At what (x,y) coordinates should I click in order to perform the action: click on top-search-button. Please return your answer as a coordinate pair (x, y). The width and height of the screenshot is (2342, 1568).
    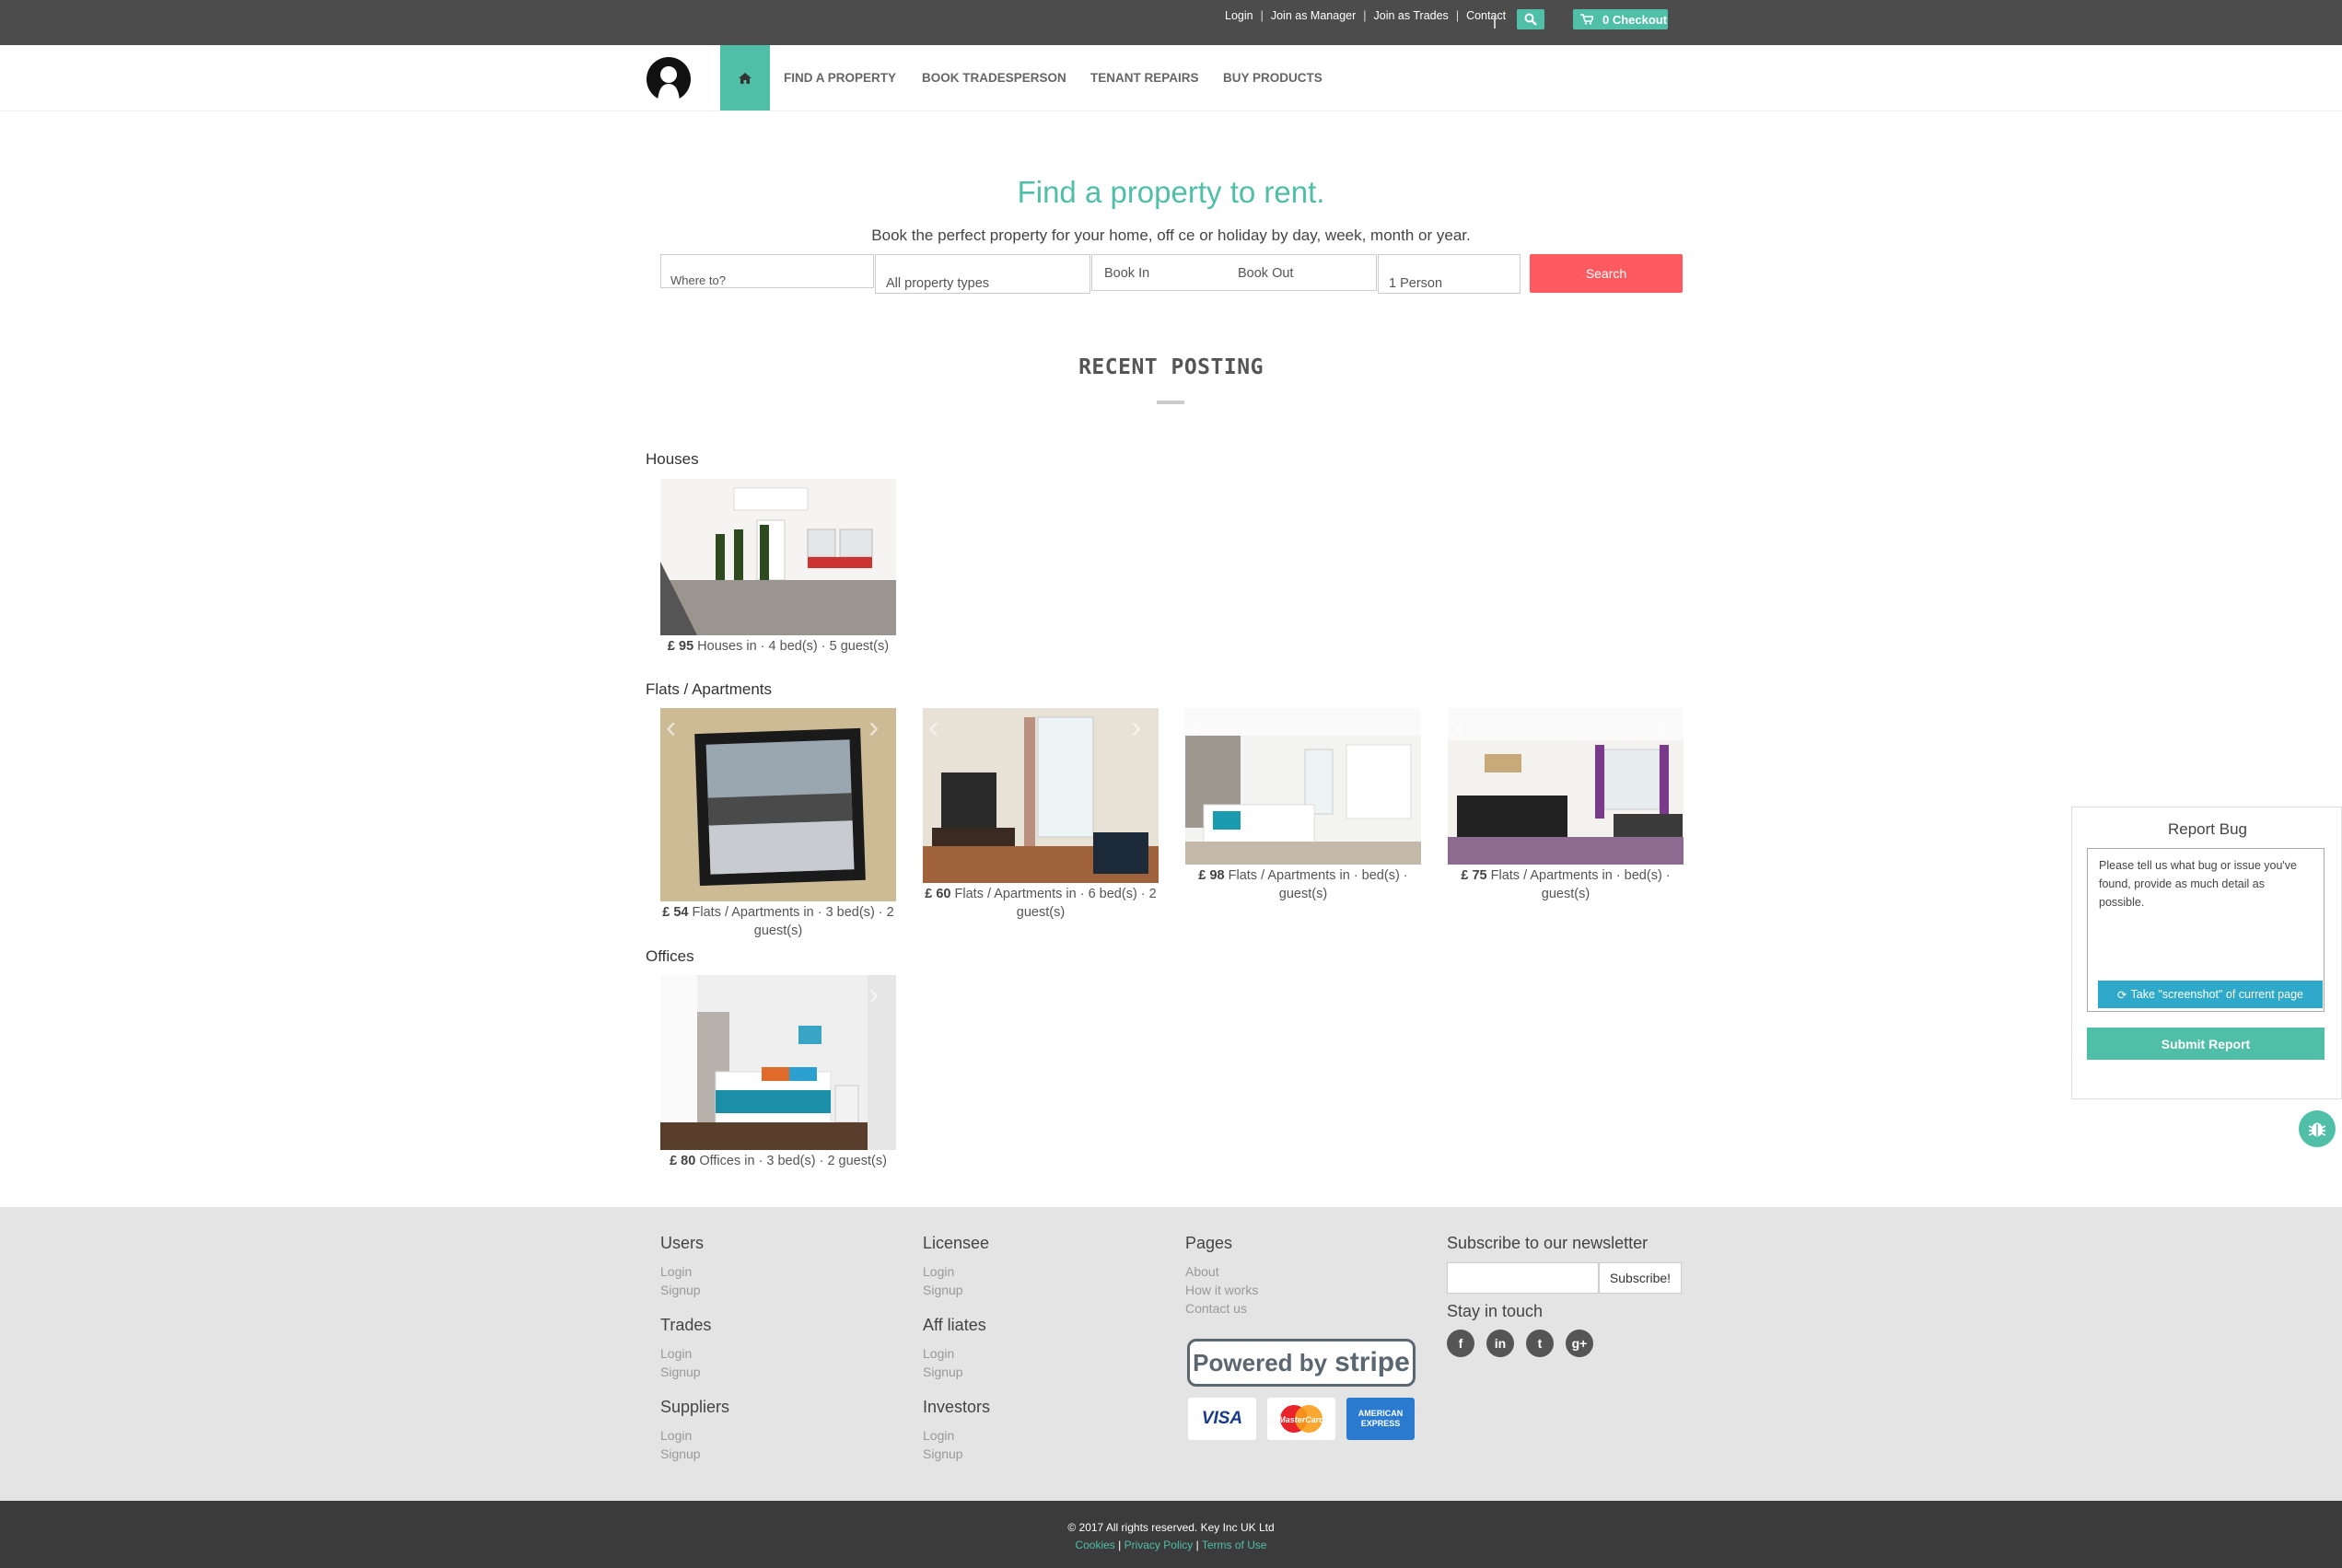
    Looking at the image, I should click on (1530, 19).